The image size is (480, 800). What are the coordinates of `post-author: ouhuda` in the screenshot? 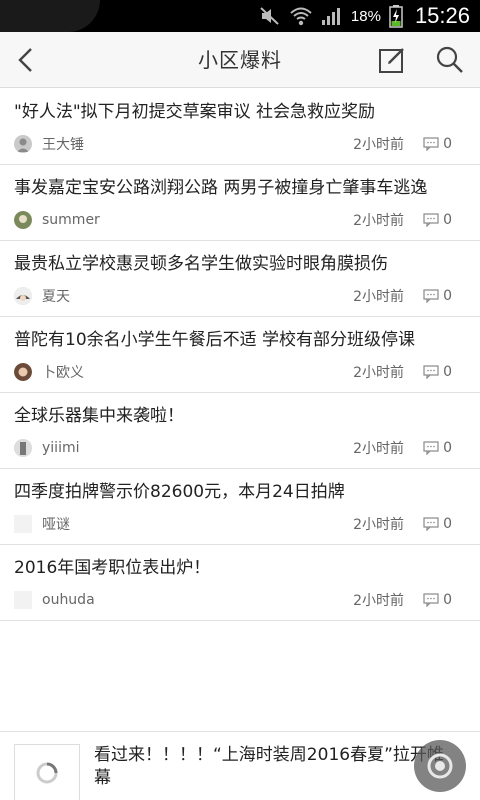 It's located at (68, 600).